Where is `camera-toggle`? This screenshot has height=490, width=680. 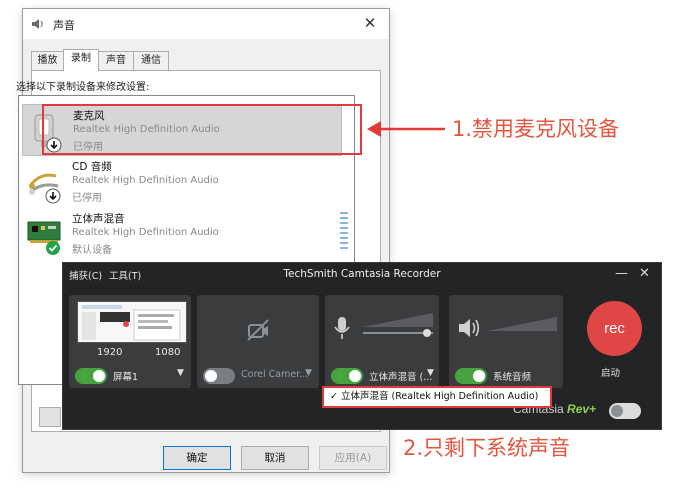
camera-toggle is located at coordinates (219, 376).